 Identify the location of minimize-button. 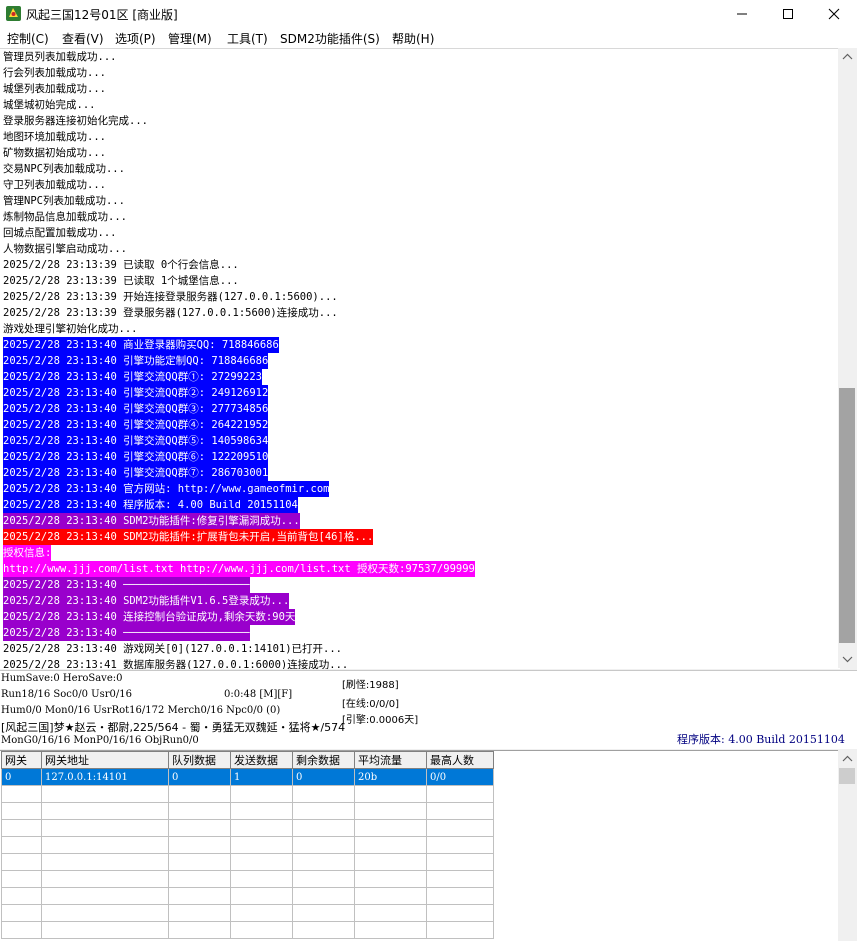
(742, 14).